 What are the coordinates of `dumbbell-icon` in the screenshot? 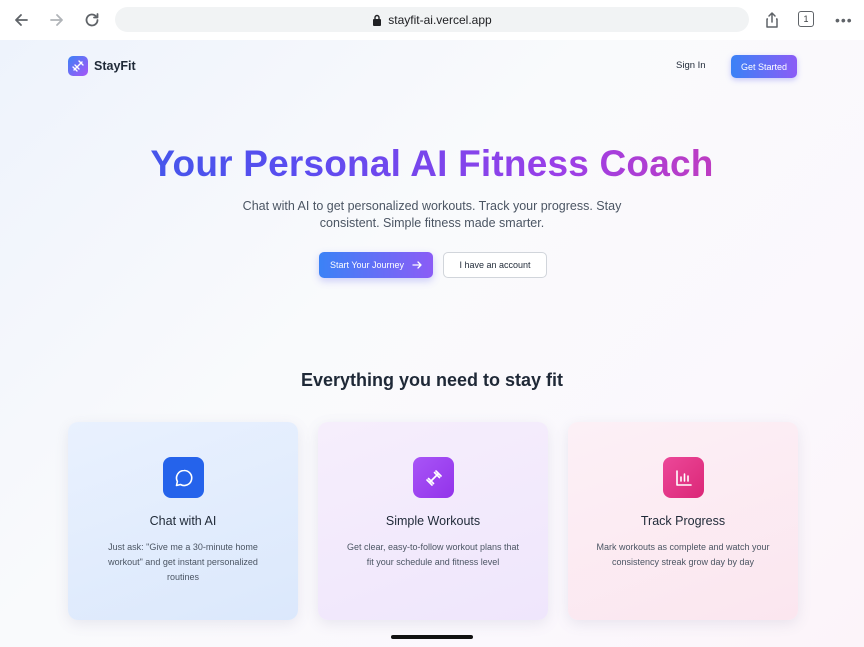 It's located at (433, 477).